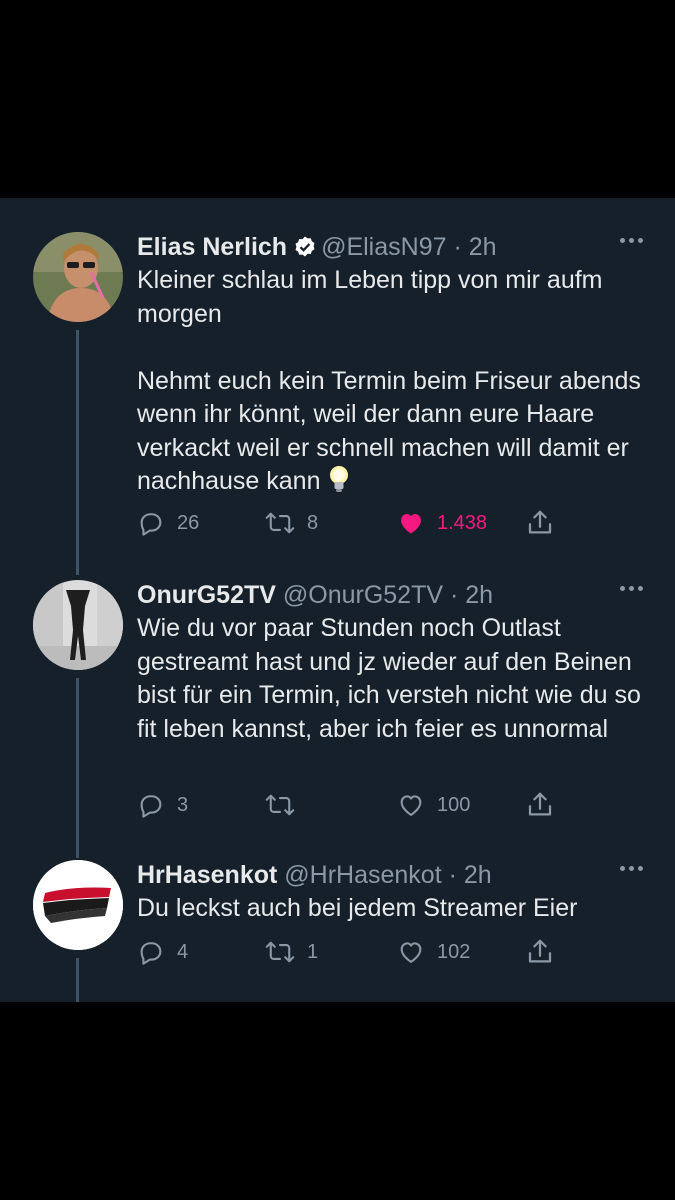 This screenshot has height=1200, width=675. Describe the element at coordinates (305, 250) in the screenshot. I see `verified-badge-icon` at that location.